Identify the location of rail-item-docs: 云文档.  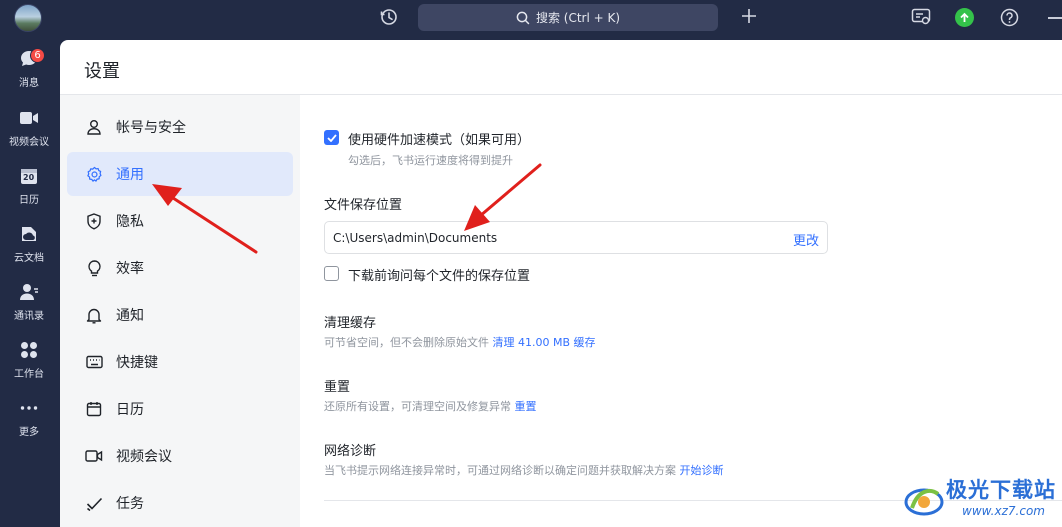
(29, 245).